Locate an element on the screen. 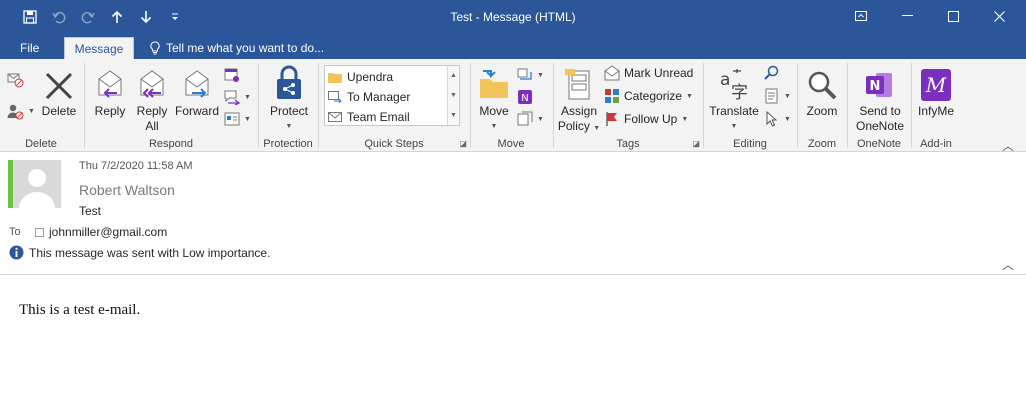 This screenshot has height=396, width=1026. junk-button: ▼ is located at coordinates (20, 111).